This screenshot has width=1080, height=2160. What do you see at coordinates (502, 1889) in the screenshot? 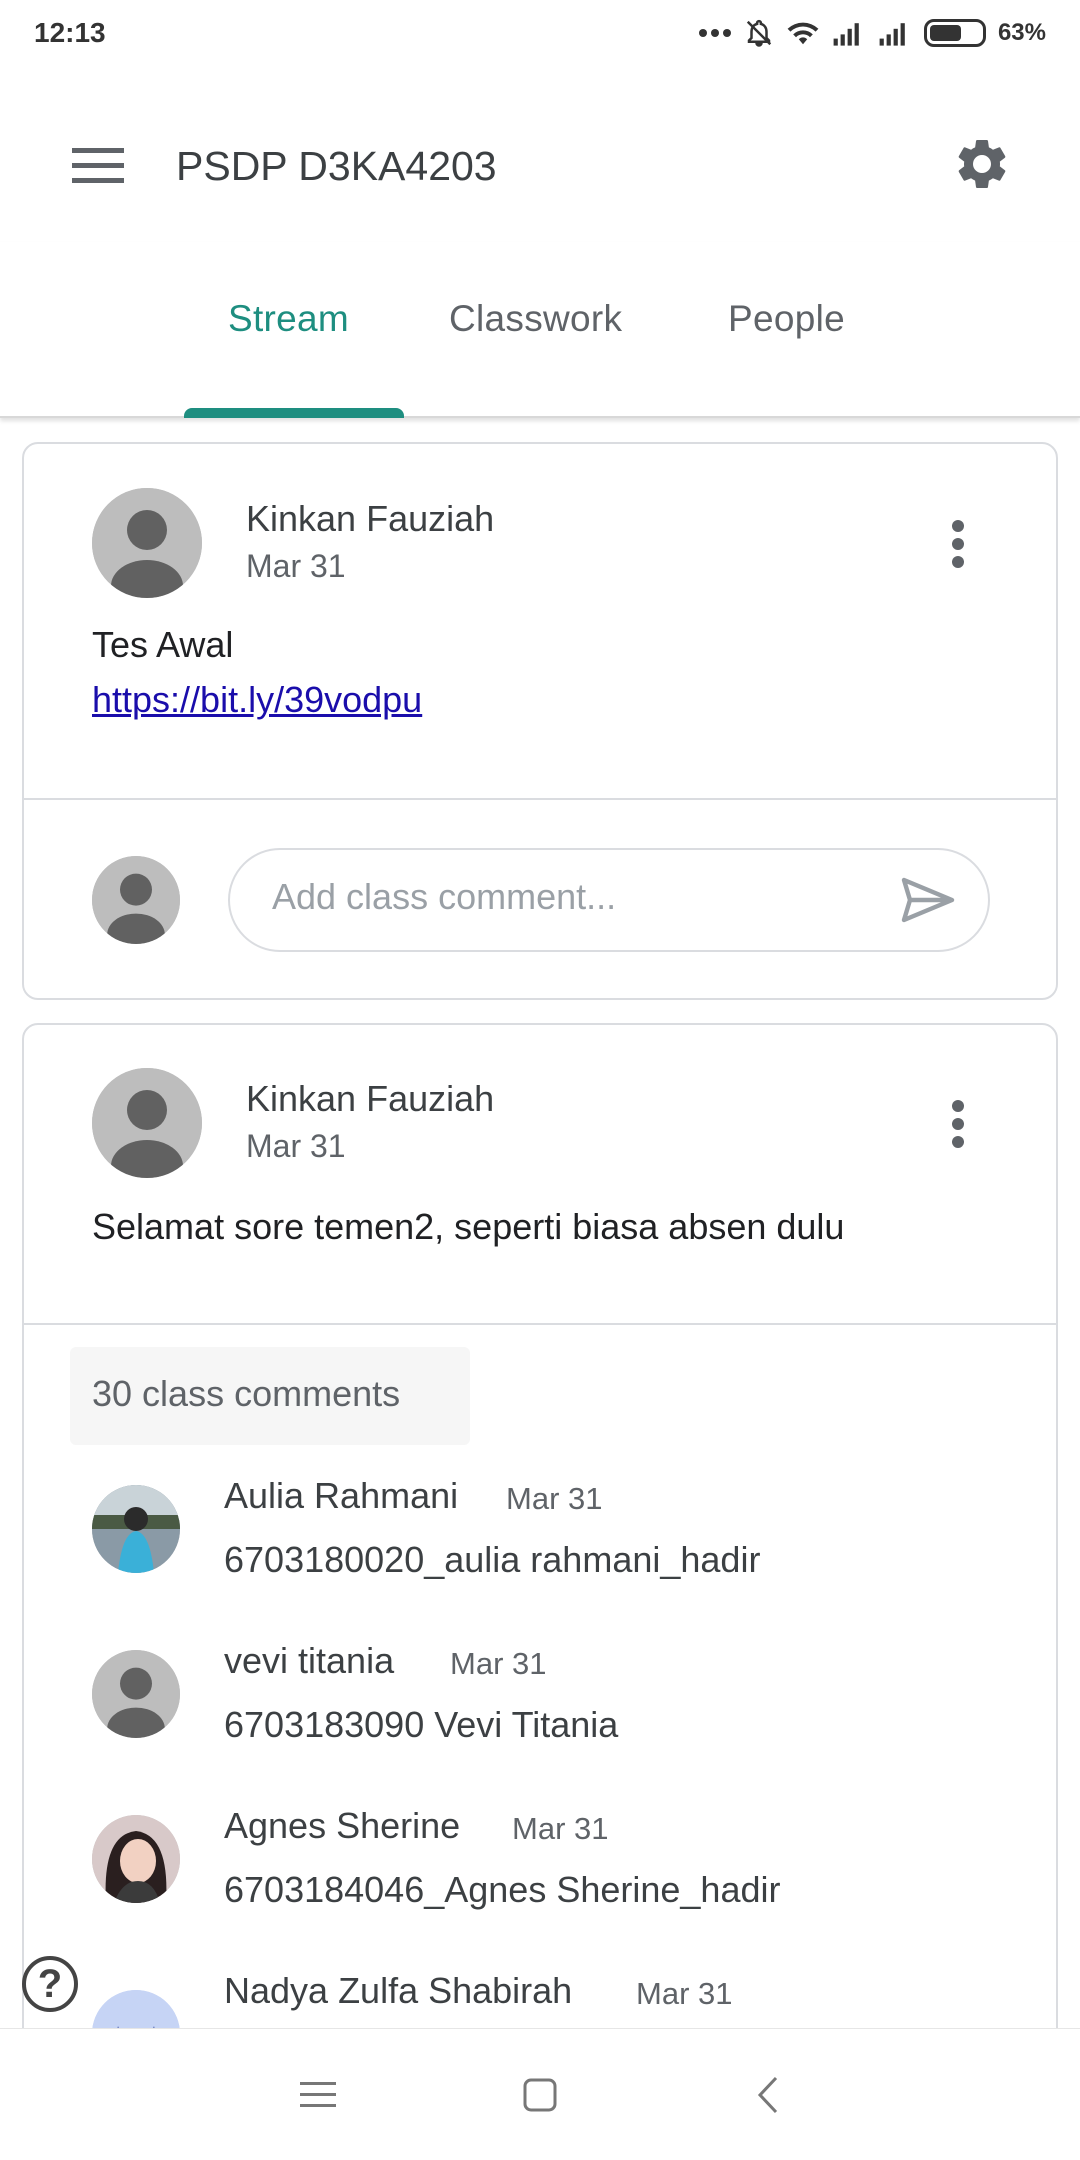
I see `comment-text: 6703184046_Agnes Sherine_hadir` at bounding box center [502, 1889].